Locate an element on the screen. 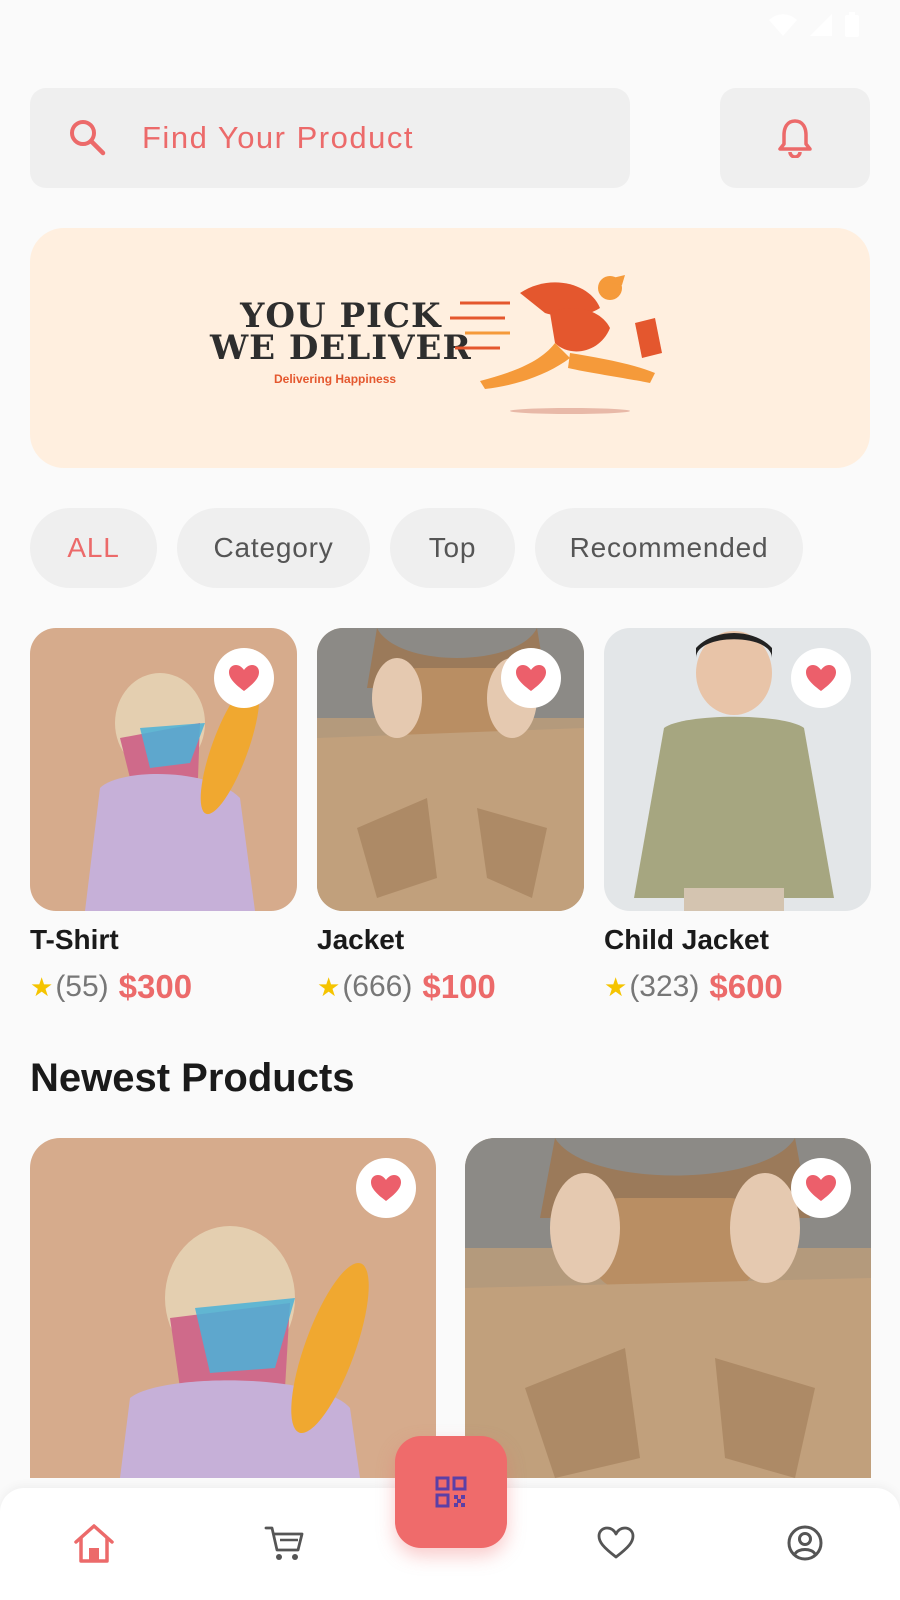 Image resolution: width=900 pixels, height=1600 pixels. search-input is located at coordinates (372, 138).